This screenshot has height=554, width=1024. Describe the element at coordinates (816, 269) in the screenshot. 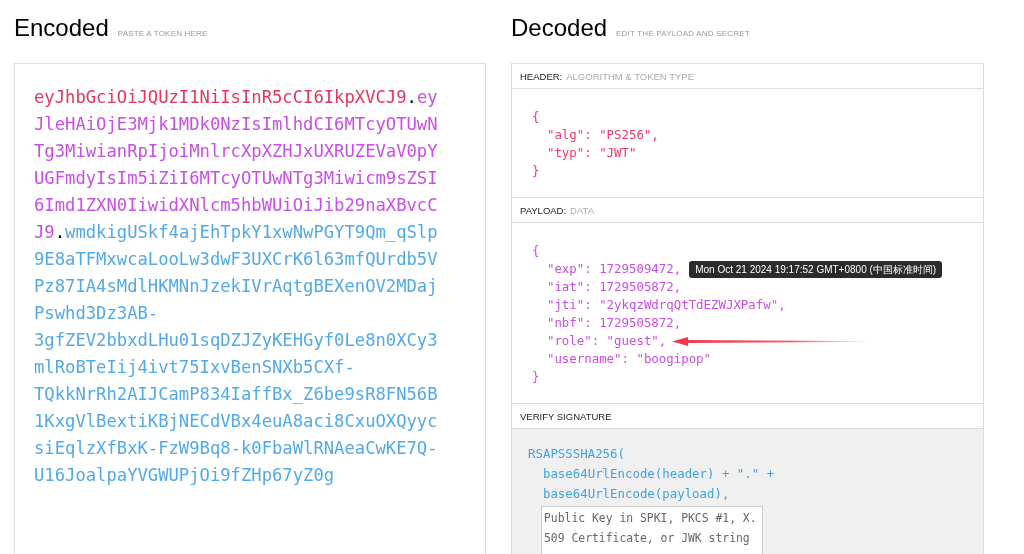

I see `date-tooltip: Mon Oct 21 2024 19:17:52 GMT+0800 (中国标准时间)` at that location.